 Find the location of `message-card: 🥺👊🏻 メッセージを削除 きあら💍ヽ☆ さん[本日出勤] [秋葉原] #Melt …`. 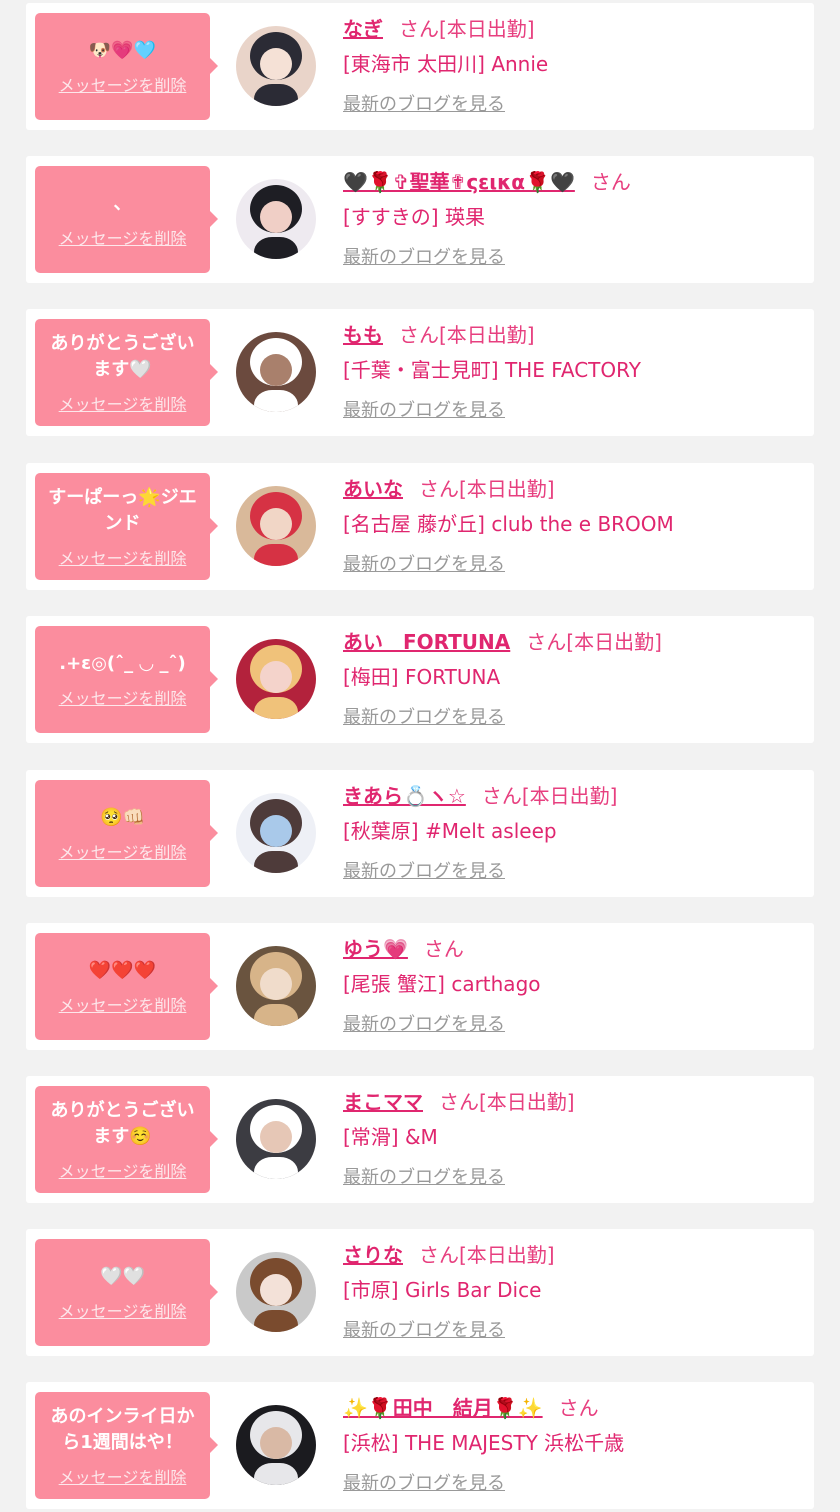

message-card: 🥺👊🏻 メッセージを削除 きあら💍ヽ☆ さん[本日出勤] [秋葉原] #Melt … is located at coordinates (420, 833).